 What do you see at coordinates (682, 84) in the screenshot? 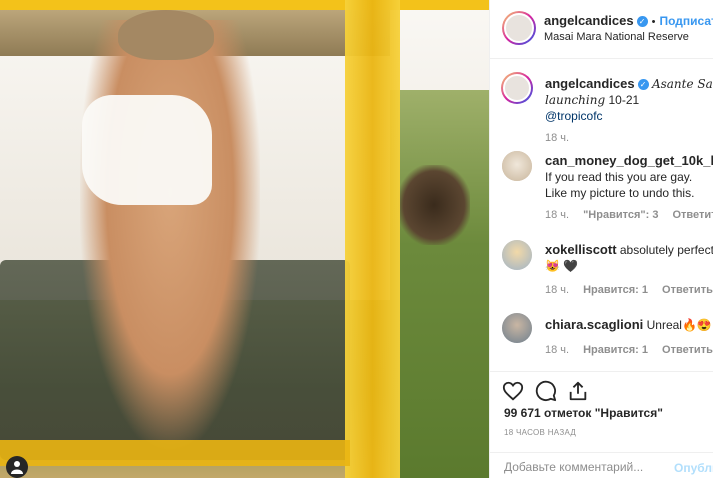
I see `caption-text: Asante Sana` at bounding box center [682, 84].